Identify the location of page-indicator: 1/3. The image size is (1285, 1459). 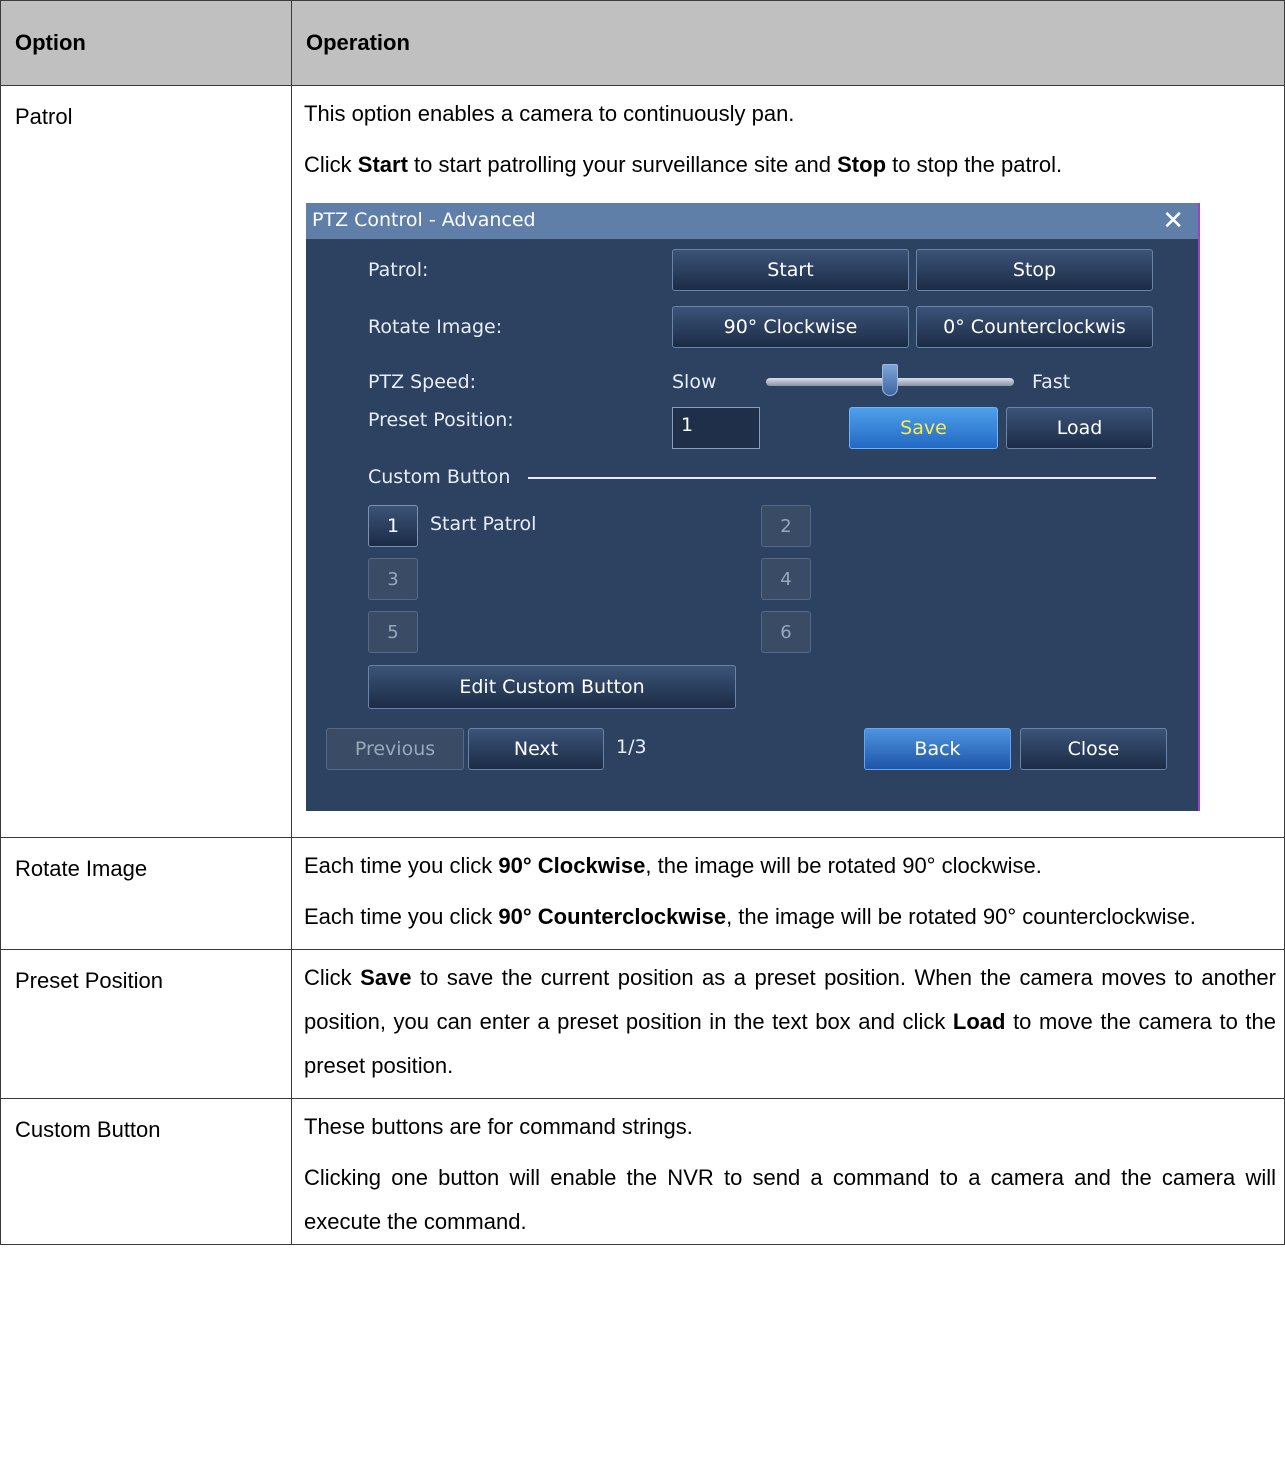
(631, 747).